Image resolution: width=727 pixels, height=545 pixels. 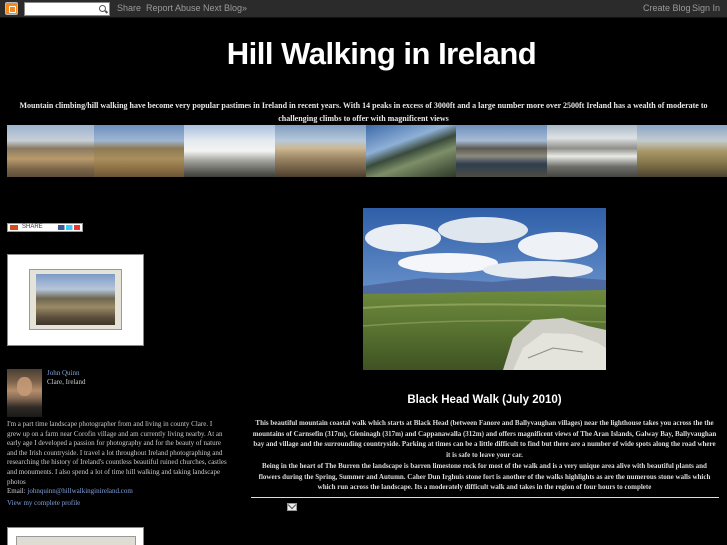 I want to click on search-icon, so click(x=102, y=8).